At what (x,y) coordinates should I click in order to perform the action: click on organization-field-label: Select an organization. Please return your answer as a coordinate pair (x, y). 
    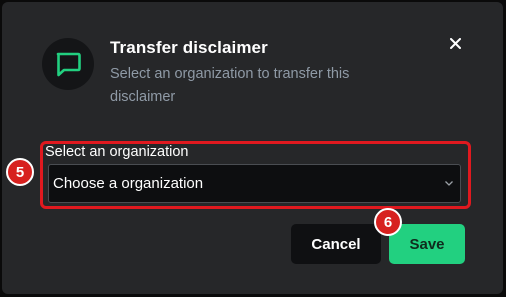
    Looking at the image, I should click on (117, 152).